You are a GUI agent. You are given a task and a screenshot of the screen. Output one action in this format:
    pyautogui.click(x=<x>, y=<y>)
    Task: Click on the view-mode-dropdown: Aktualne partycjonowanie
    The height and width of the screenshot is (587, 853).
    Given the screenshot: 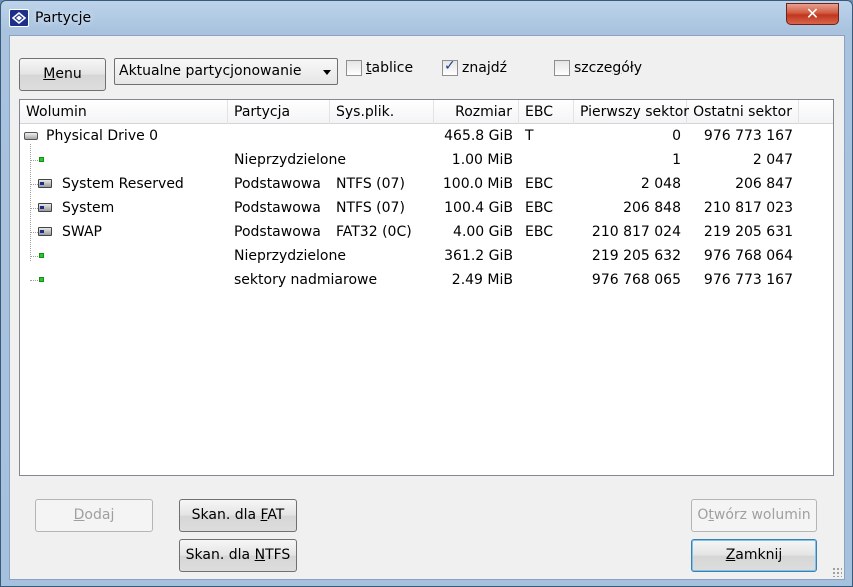 What is the action you would take?
    pyautogui.click(x=226, y=71)
    